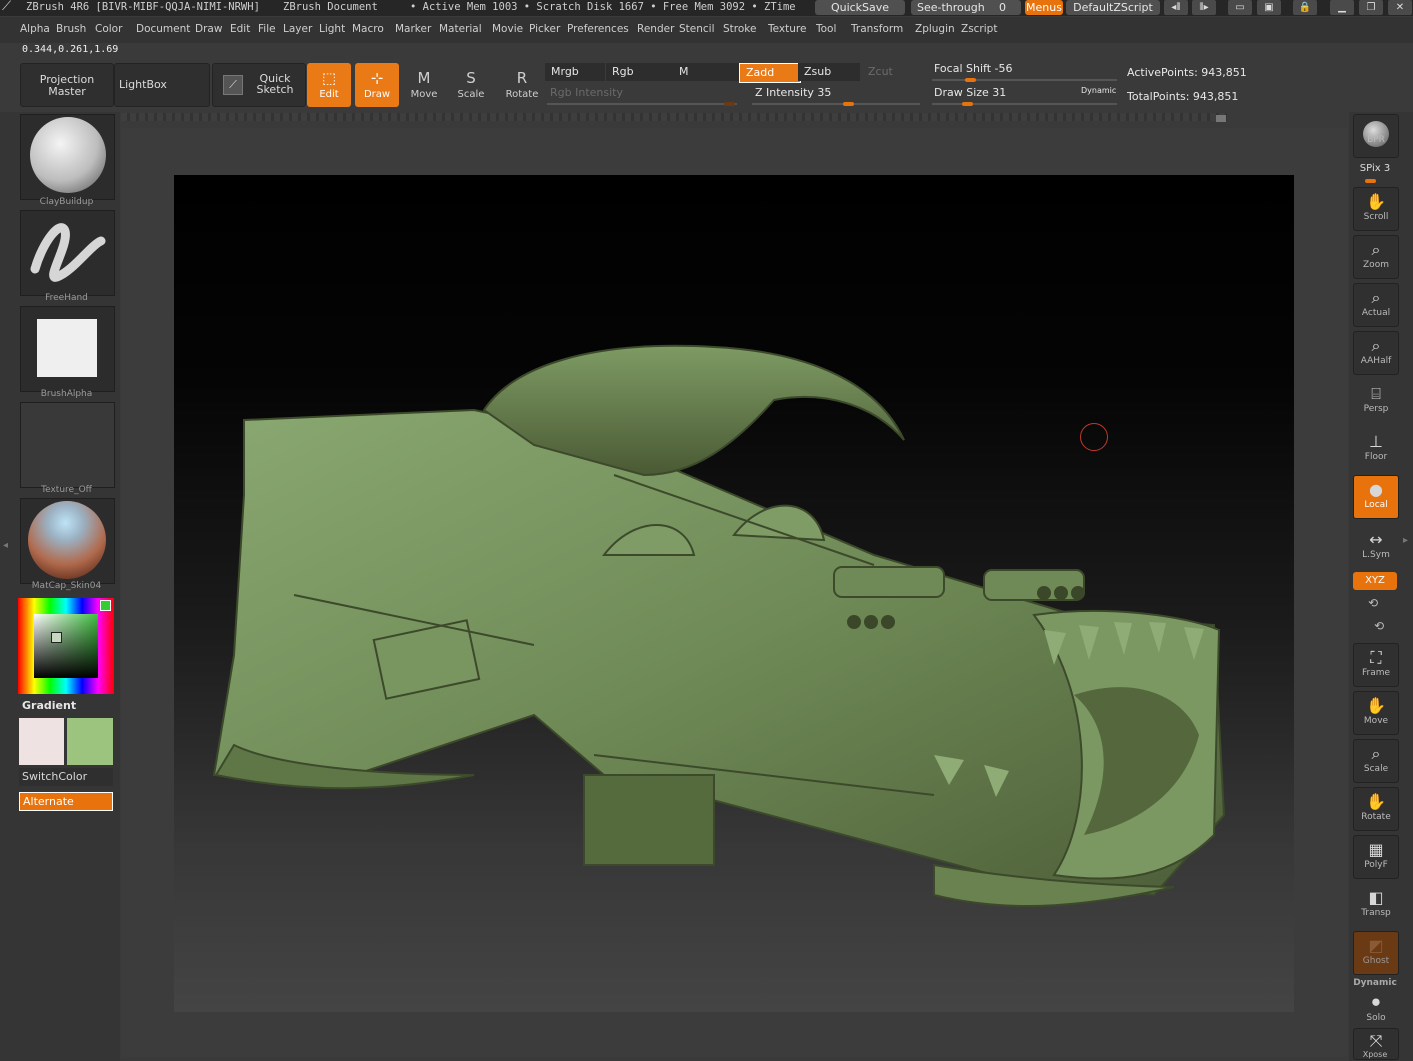 The image size is (1413, 1061). Describe the element at coordinates (67, 253) in the screenshot. I see `stroke-thumbnail` at that location.